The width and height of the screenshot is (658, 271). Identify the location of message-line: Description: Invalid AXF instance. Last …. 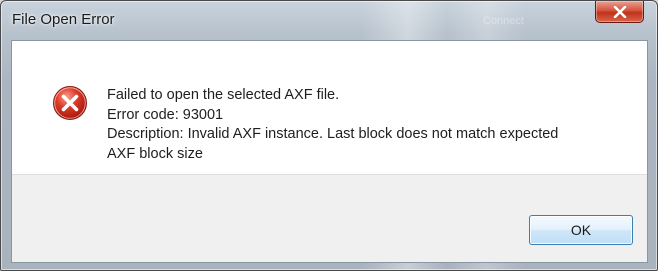
(333, 134).